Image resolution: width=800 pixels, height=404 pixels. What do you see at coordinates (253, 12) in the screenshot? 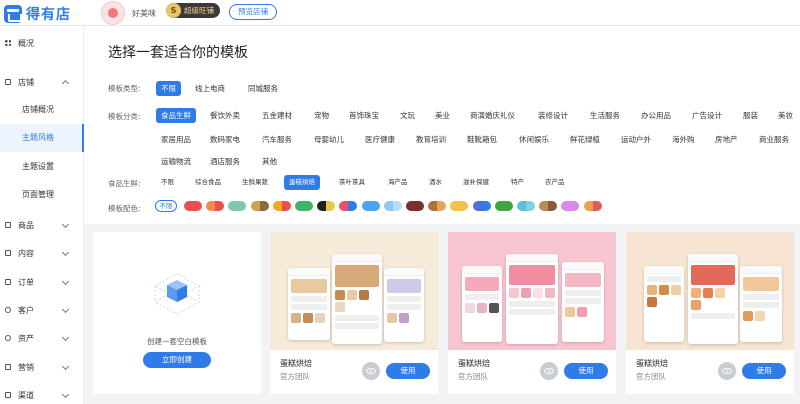
I see `preview-shop-button: 预览店铺` at bounding box center [253, 12].